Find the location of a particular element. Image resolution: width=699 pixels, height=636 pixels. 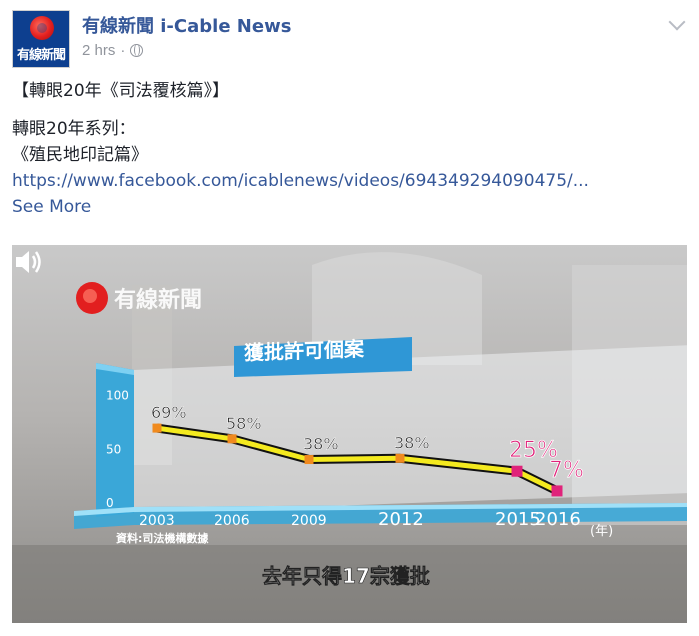

x-tick-label: 2003 is located at coordinates (157, 521).